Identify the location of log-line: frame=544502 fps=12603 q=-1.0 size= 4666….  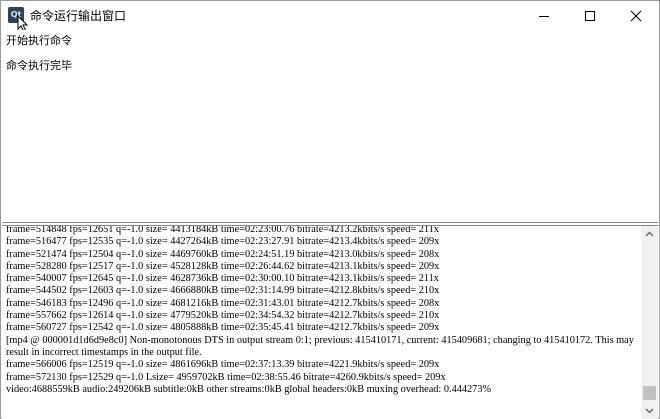
(223, 291).